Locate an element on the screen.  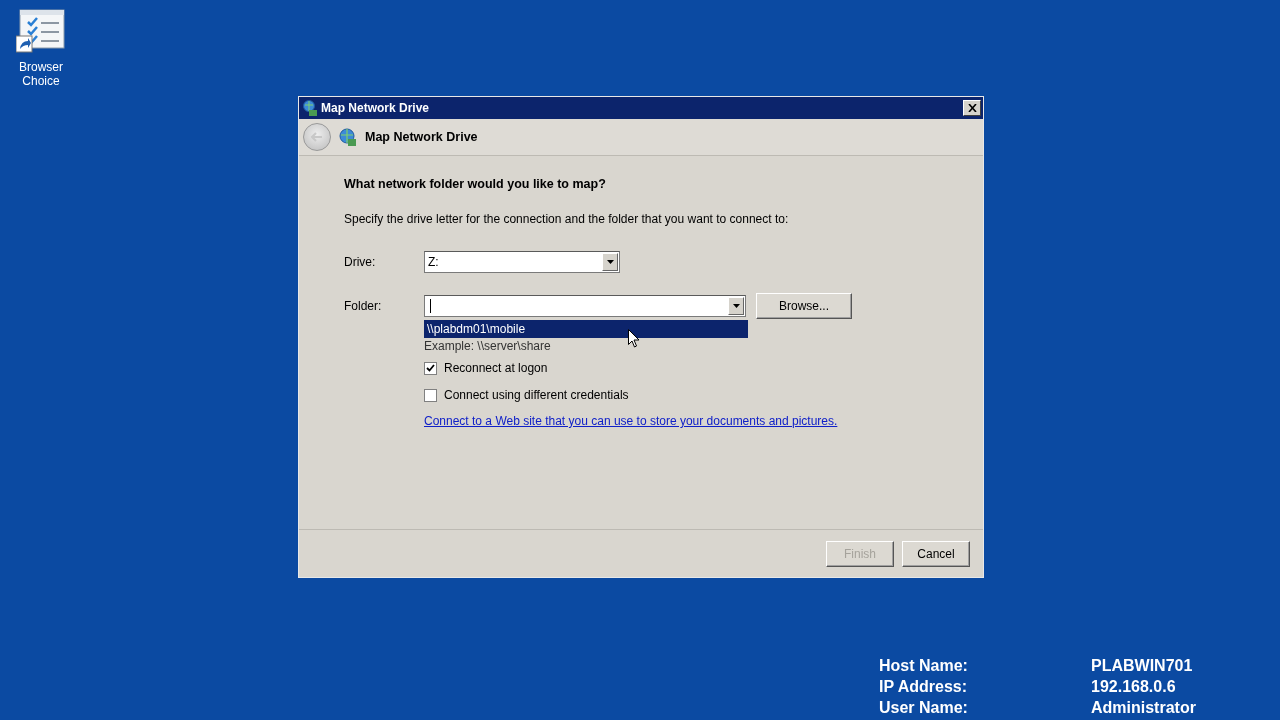
wizard-button: Cancel is located at coordinates (936, 553).